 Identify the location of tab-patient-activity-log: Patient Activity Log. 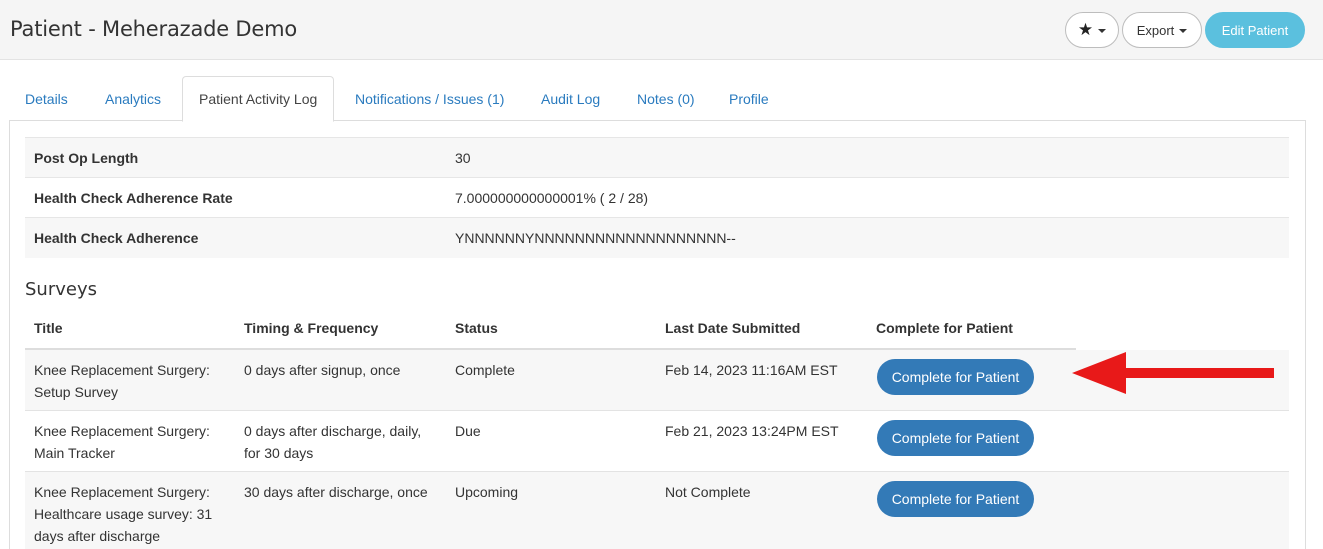
(258, 99).